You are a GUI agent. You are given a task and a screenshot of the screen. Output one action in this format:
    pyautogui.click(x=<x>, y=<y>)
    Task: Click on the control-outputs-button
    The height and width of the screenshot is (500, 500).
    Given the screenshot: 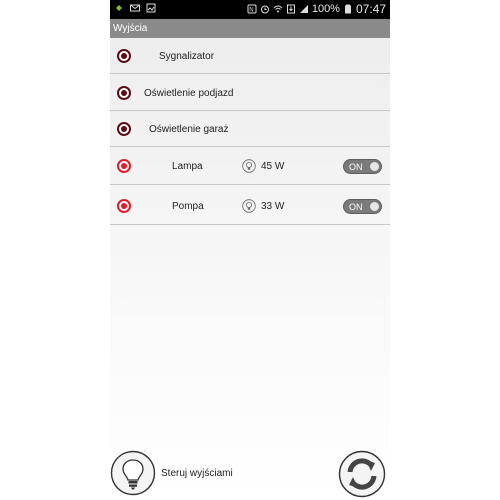 What is the action you would take?
    pyautogui.click(x=133, y=473)
    